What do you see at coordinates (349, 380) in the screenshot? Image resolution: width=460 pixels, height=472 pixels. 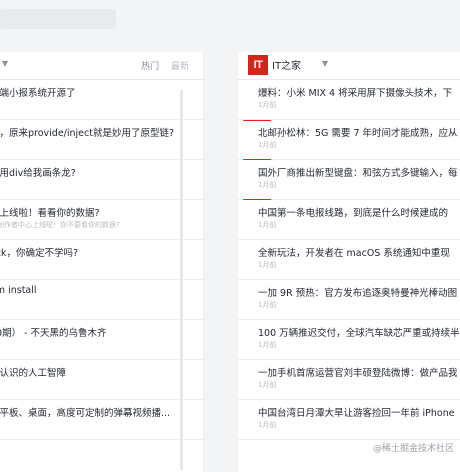 I see `list-item: 一加手机首席运营官刘丰硕登陆微博：做产品我 1月前` at bounding box center [349, 380].